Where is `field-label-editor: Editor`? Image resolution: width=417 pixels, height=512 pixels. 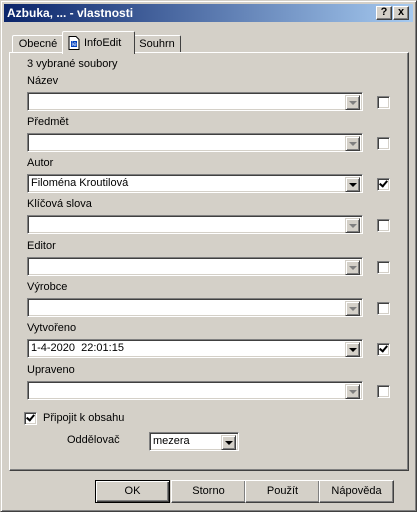 field-label-editor: Editor is located at coordinates (41, 246).